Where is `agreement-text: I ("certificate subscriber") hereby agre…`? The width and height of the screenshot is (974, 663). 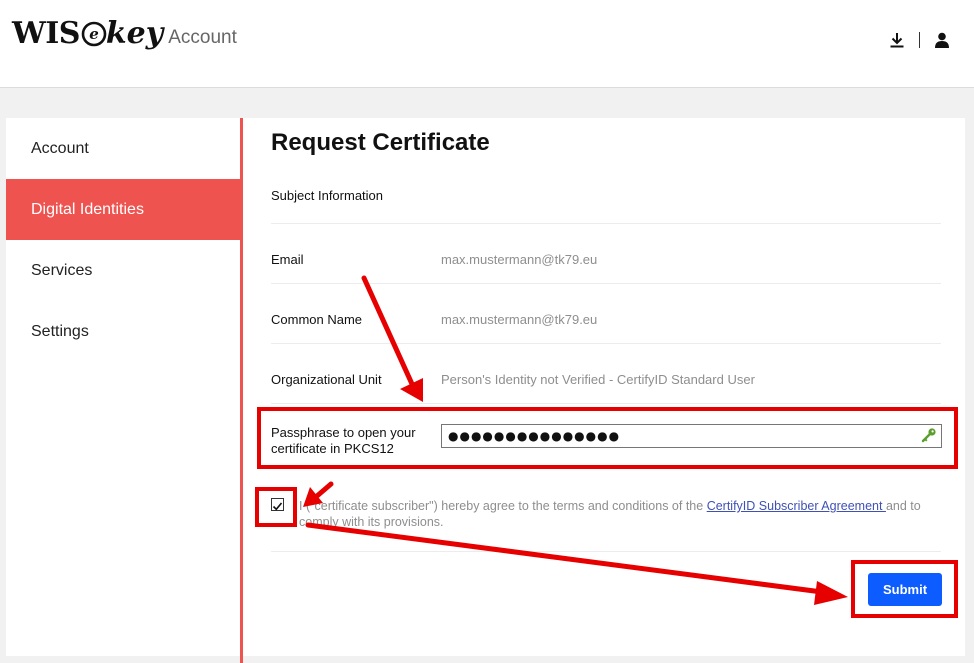 agreement-text: I ("certificate subscriber") hereby agre… is located at coordinates (619, 514).